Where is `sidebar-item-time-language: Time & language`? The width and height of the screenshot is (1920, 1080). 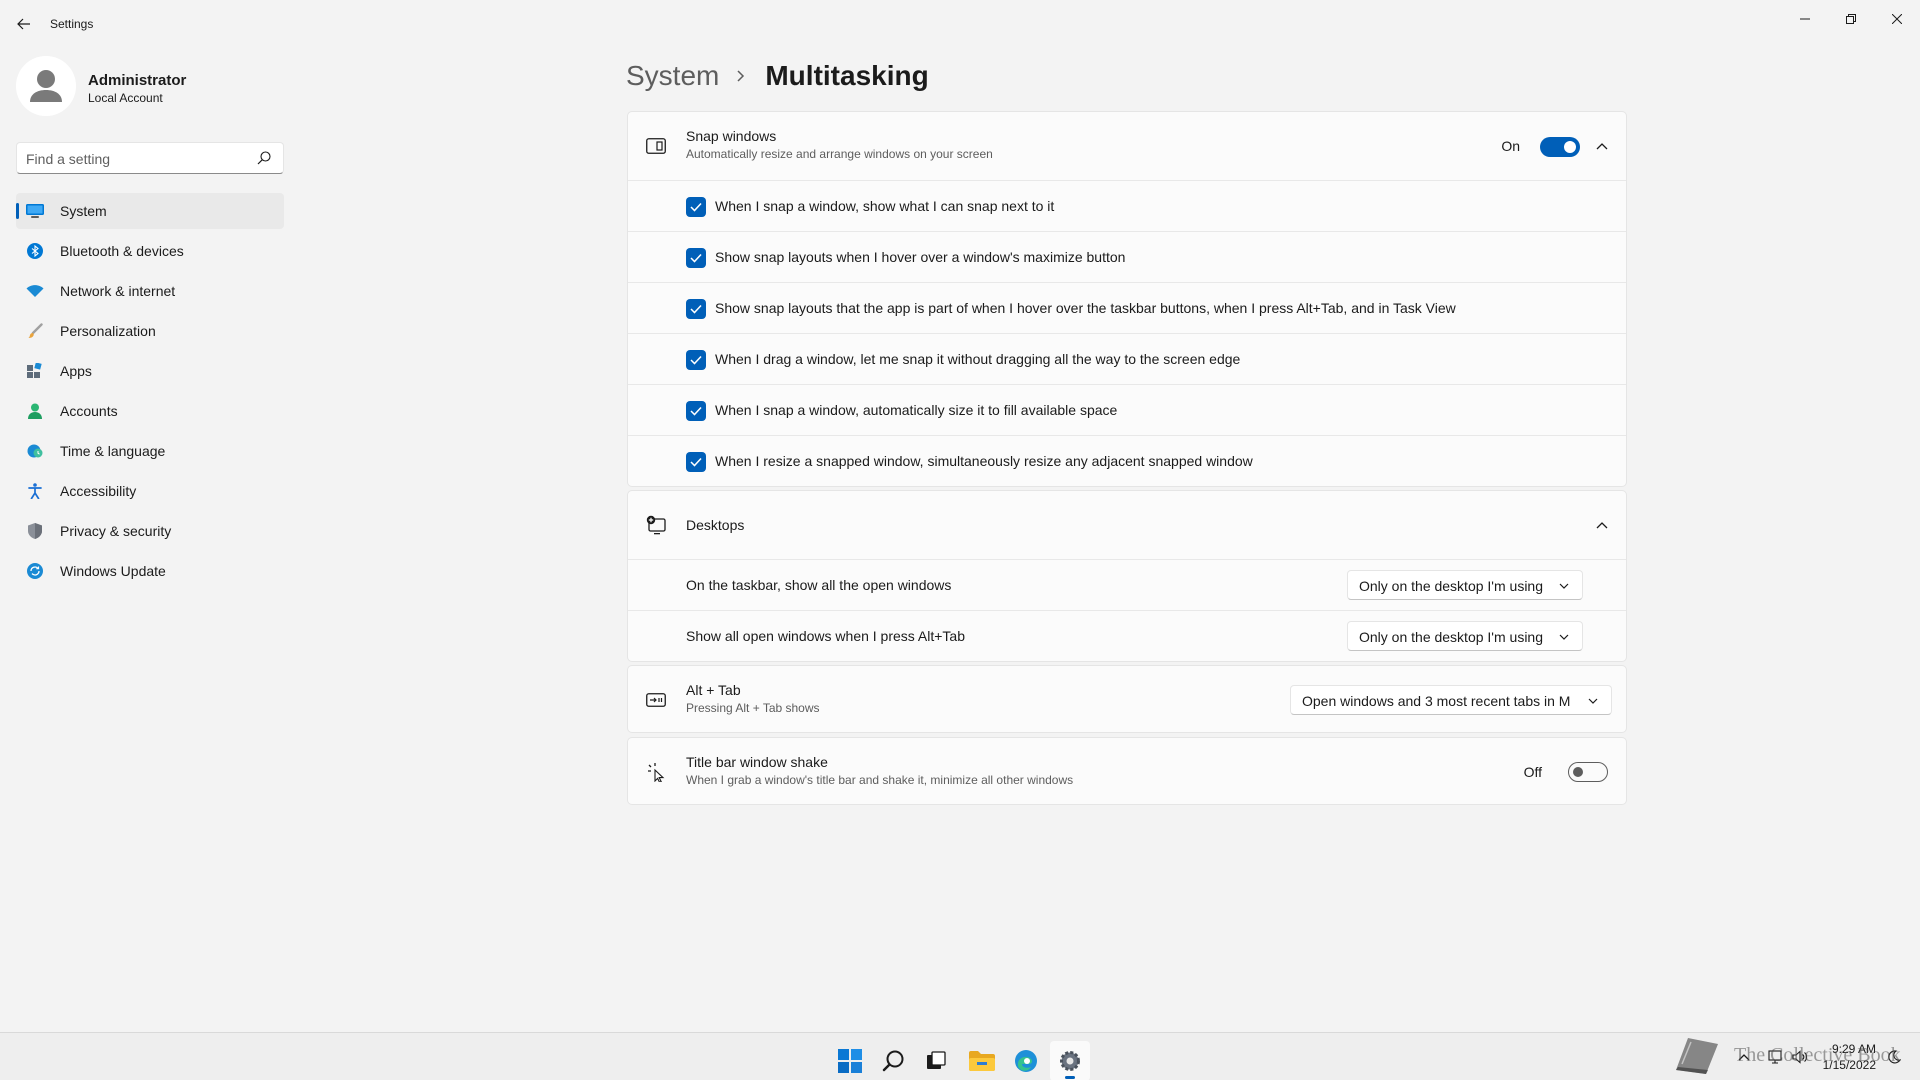
sidebar-item-time-language: Time & language is located at coordinates (150, 451).